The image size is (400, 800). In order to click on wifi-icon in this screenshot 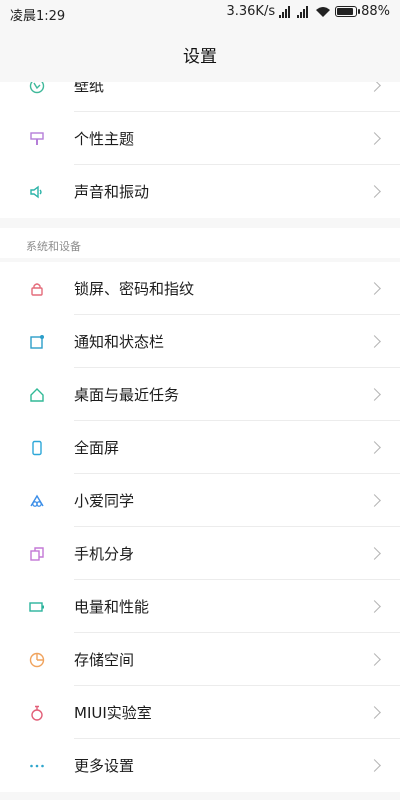, I will do `click(323, 11)`.